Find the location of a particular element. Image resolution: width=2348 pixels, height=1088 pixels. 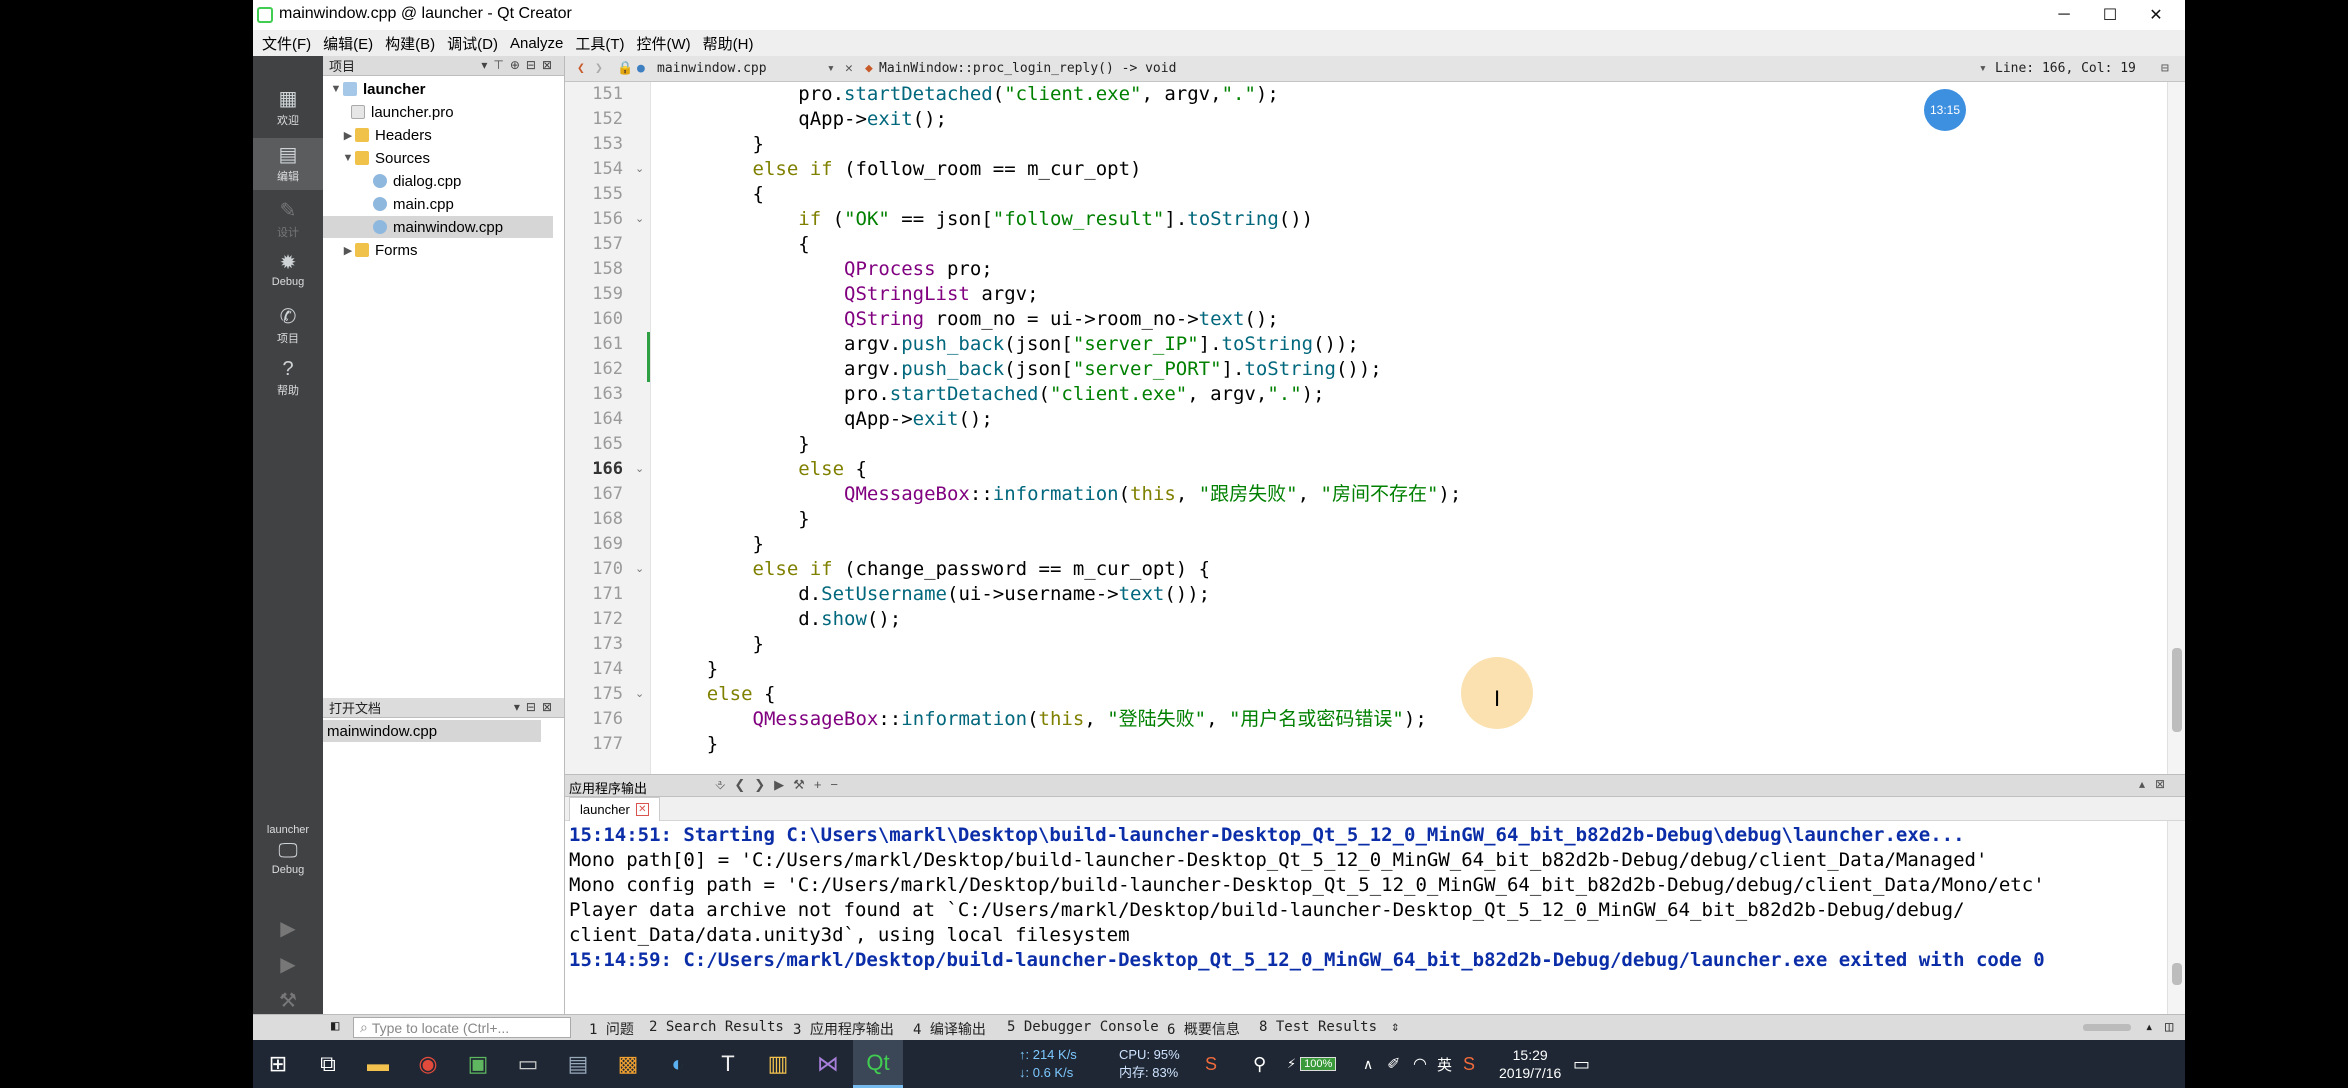

split-icon: ⊟ is located at coordinates (2165, 68).